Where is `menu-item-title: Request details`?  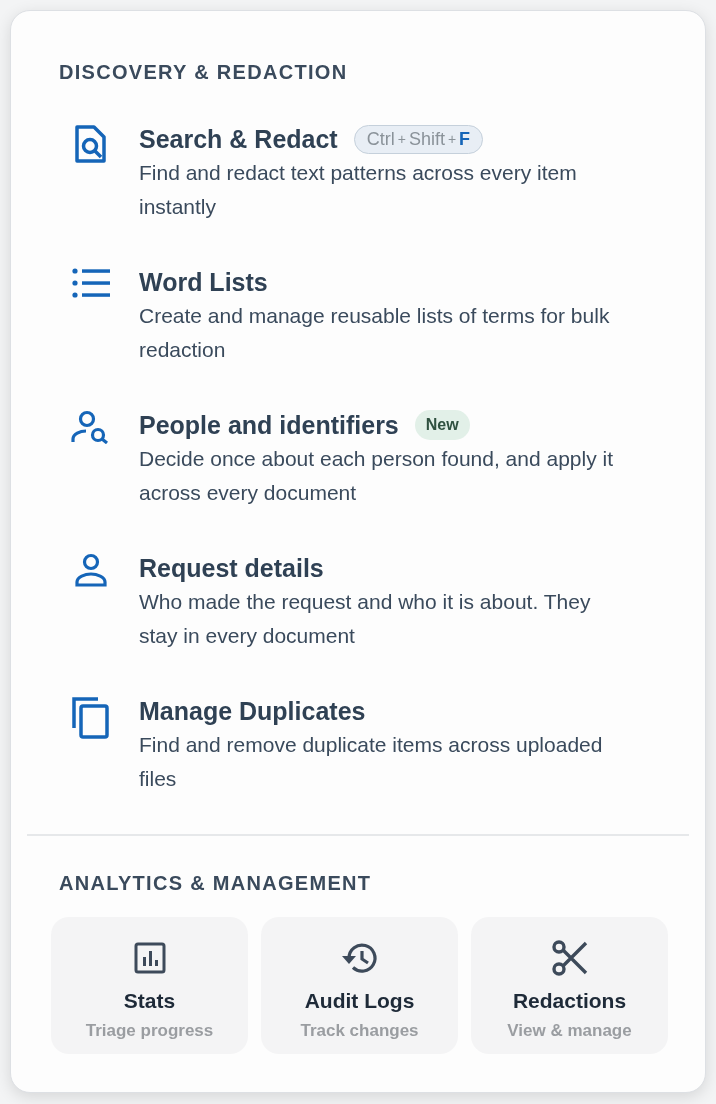
menu-item-title: Request details is located at coordinates (231, 568).